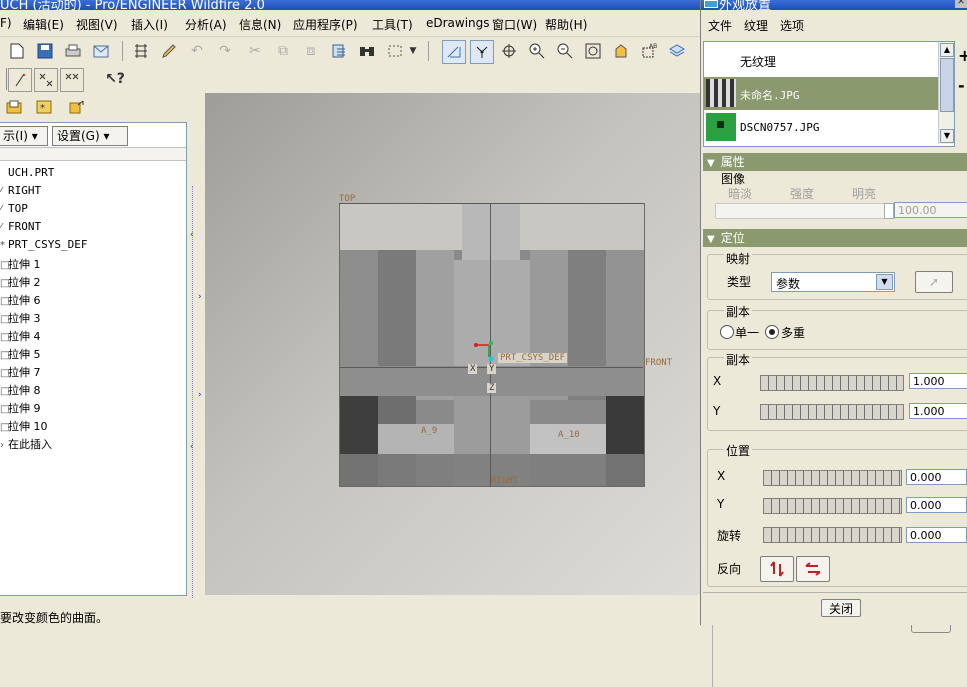  Describe the element at coordinates (20, 408) in the screenshot. I see `tree-item-extrude: □拉伸 9` at that location.